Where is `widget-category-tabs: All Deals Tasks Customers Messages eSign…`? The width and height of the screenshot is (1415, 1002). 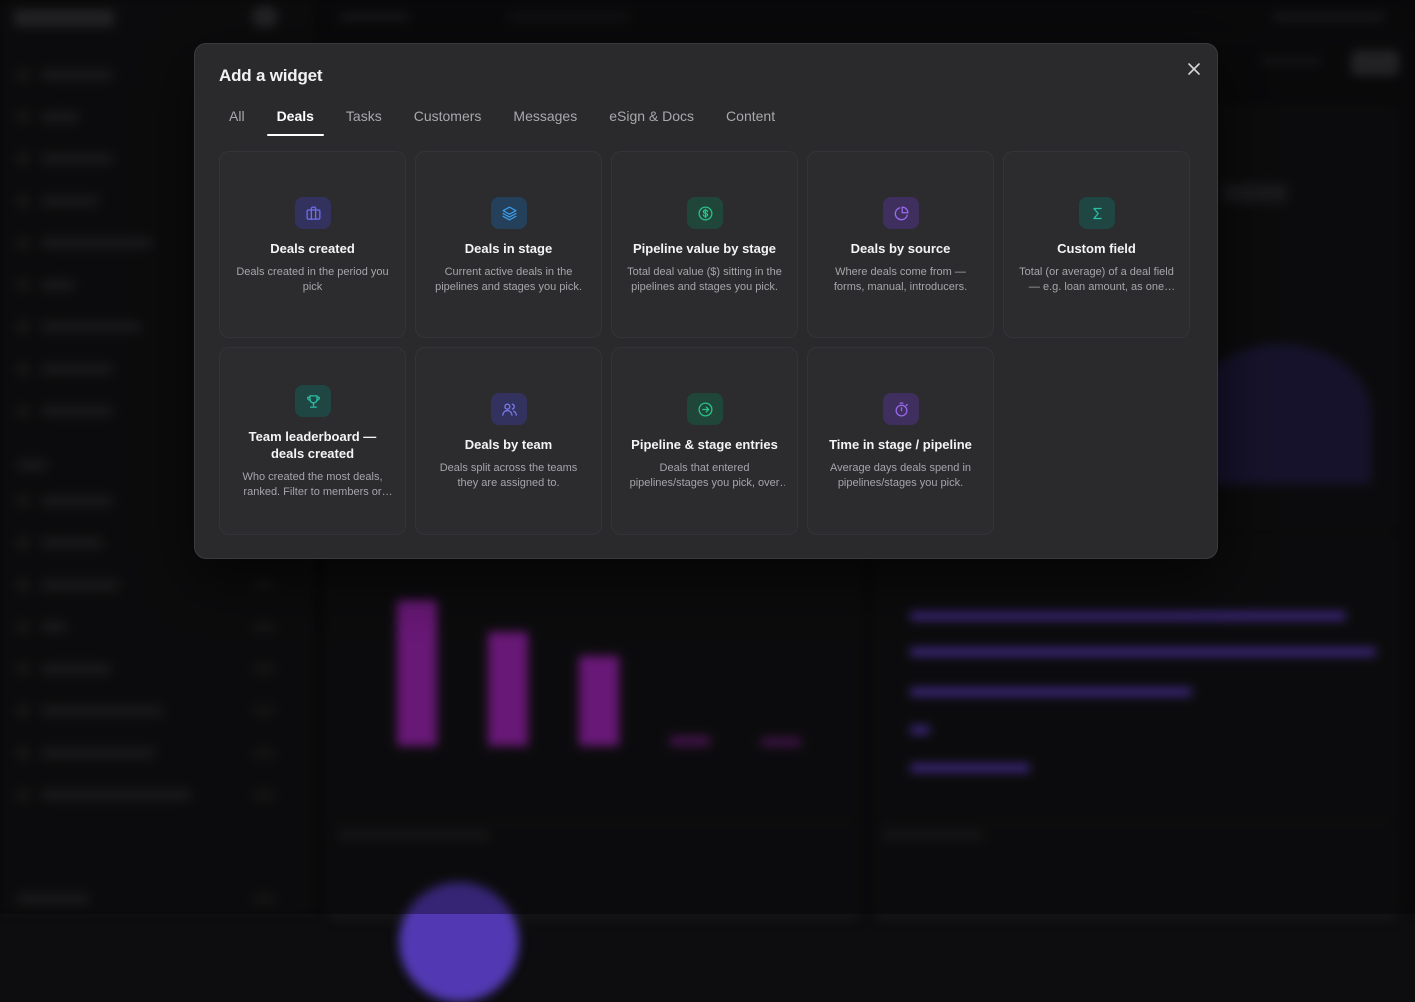 widget-category-tabs: All Deals Tasks Customers Messages eSign… is located at coordinates (508, 119).